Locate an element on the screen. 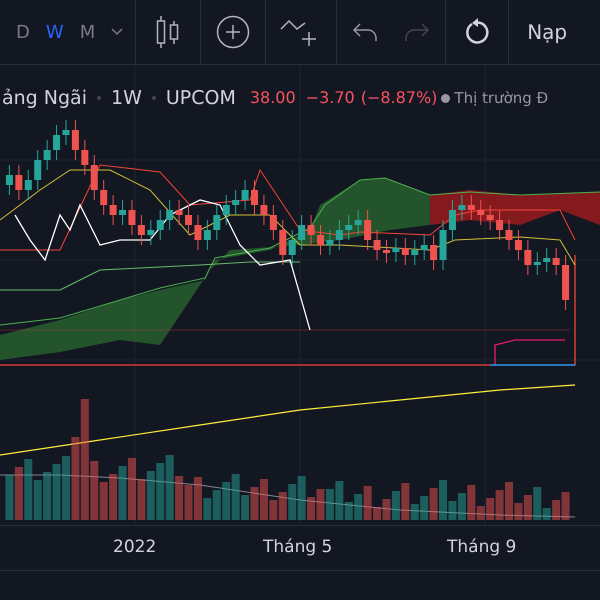  interval-button: W is located at coordinates (55, 32).